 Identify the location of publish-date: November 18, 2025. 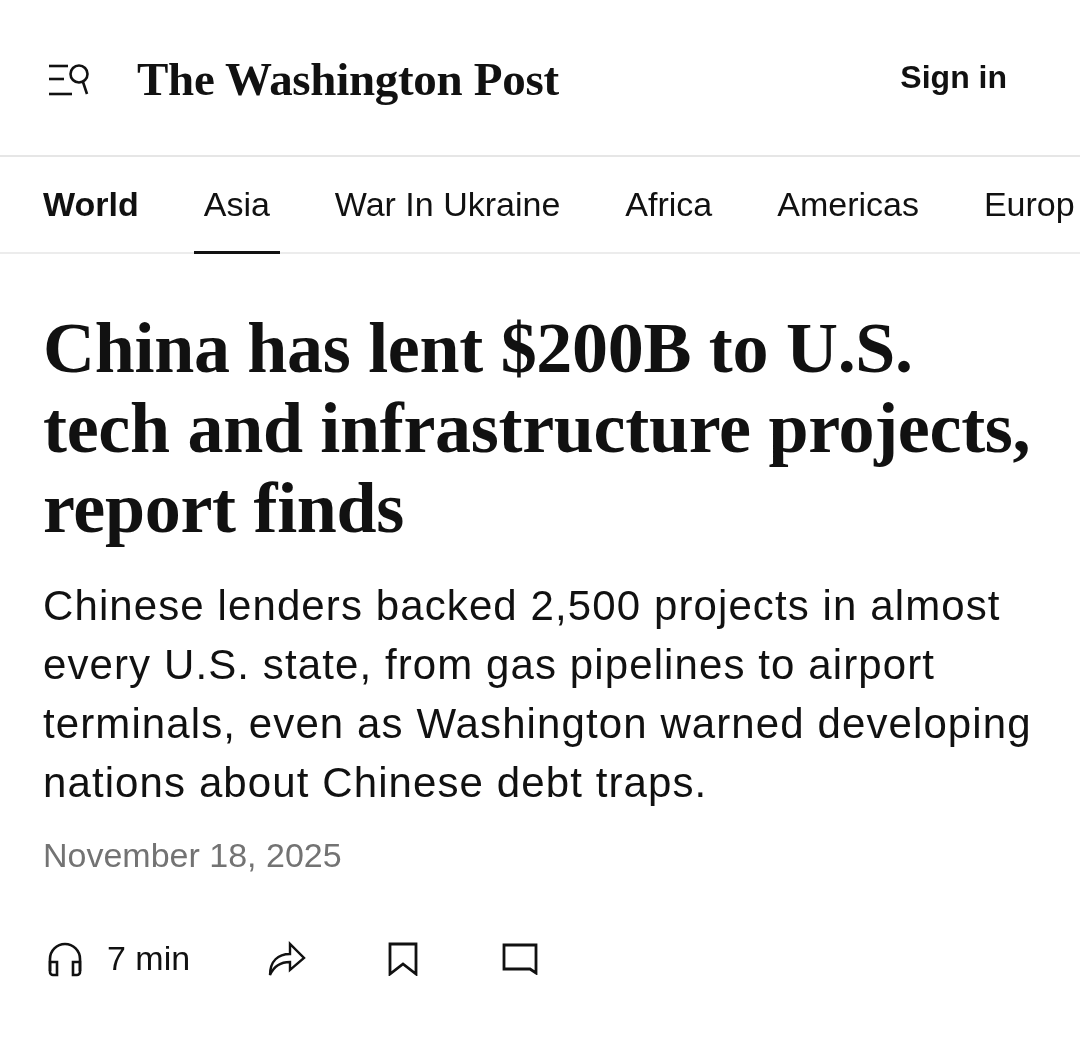
(193, 855).